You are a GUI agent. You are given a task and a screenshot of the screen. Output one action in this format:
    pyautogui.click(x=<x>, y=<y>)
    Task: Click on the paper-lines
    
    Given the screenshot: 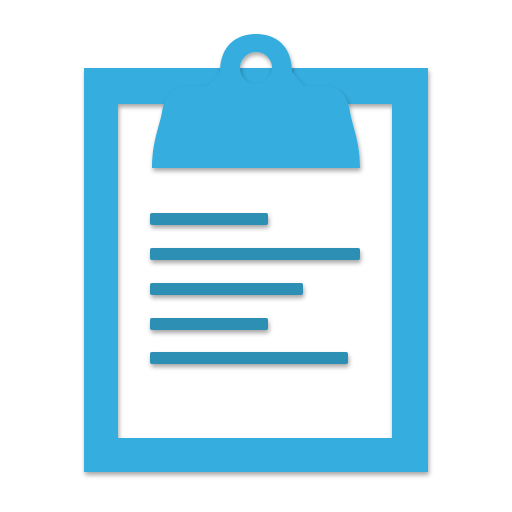 What is the action you would take?
    pyautogui.click(x=255, y=288)
    